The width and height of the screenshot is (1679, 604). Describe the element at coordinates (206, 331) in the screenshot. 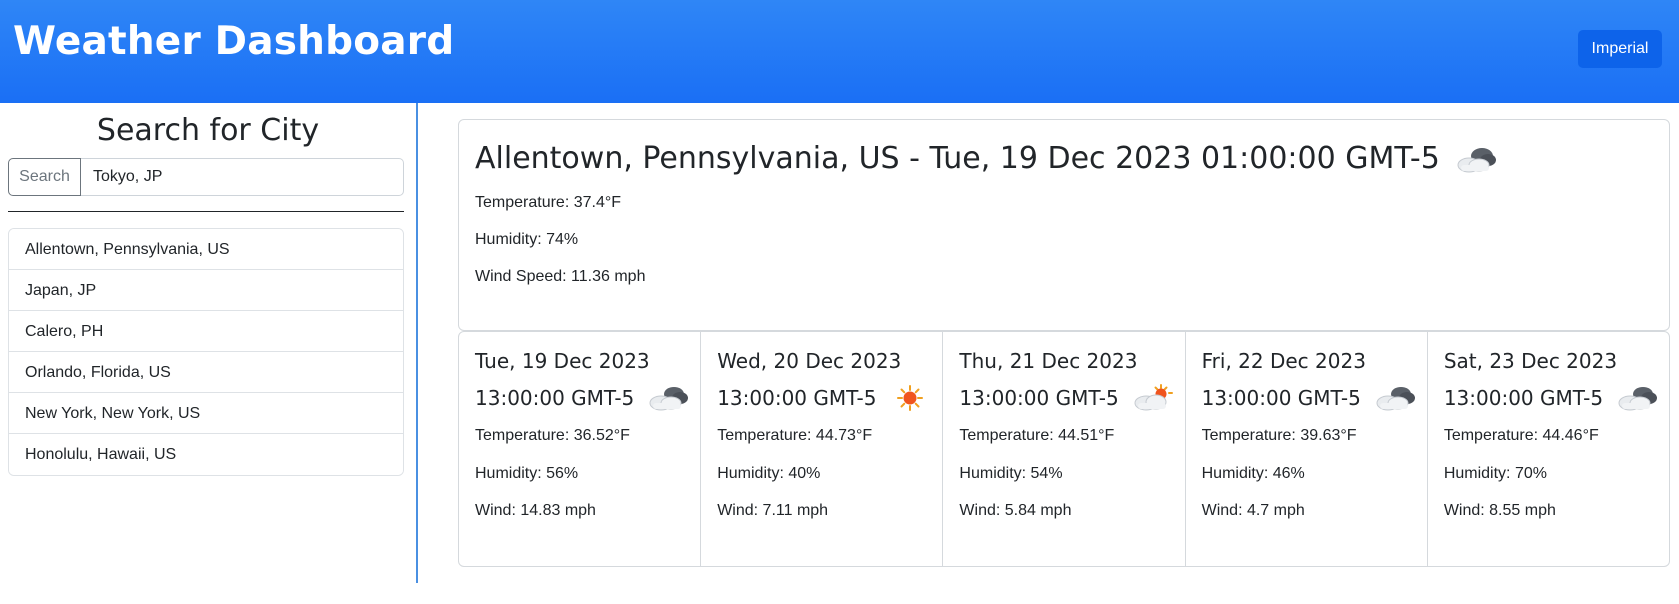

I see `history-item: Calero, PH` at that location.